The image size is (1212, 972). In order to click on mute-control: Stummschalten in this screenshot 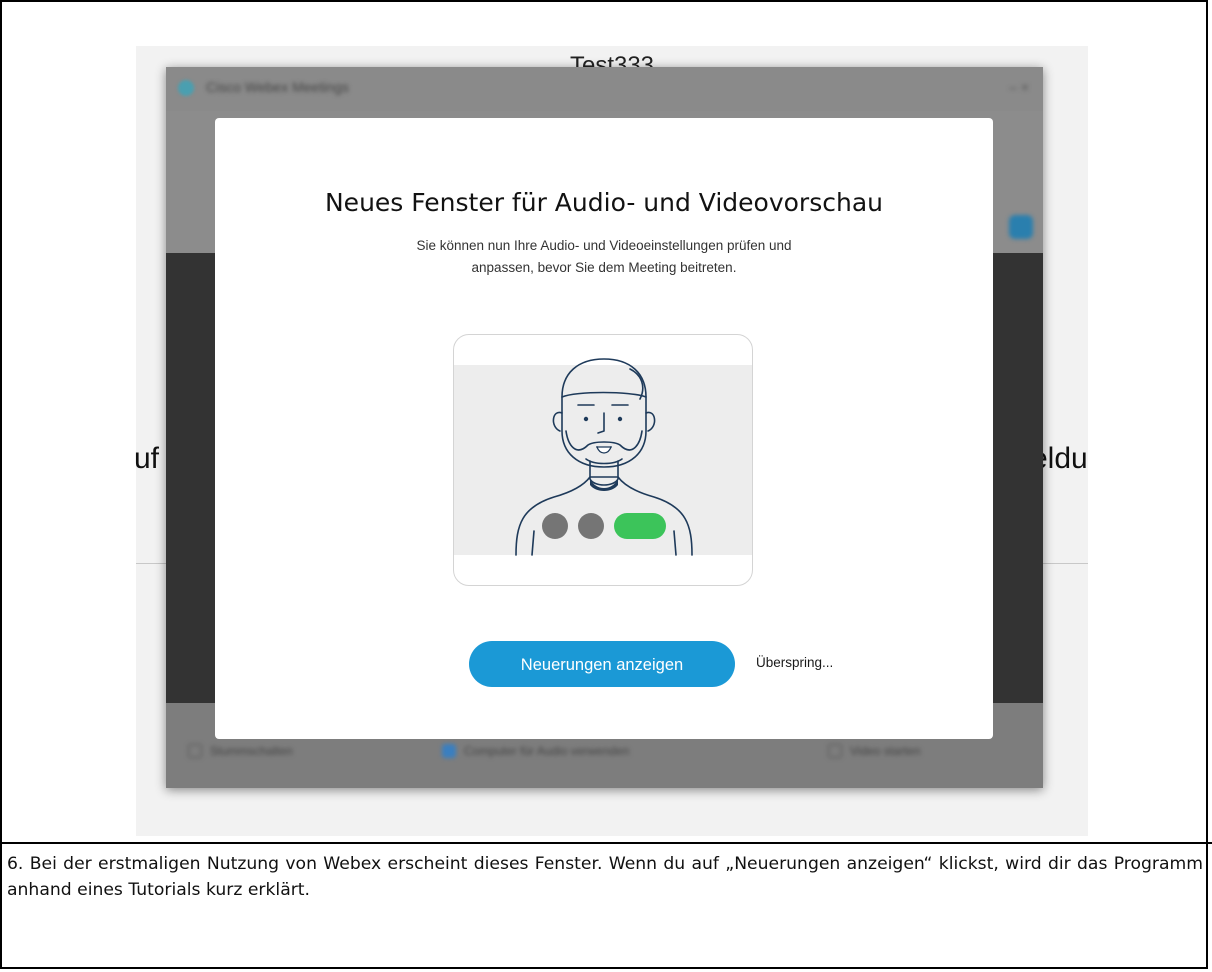, I will do `click(240, 751)`.